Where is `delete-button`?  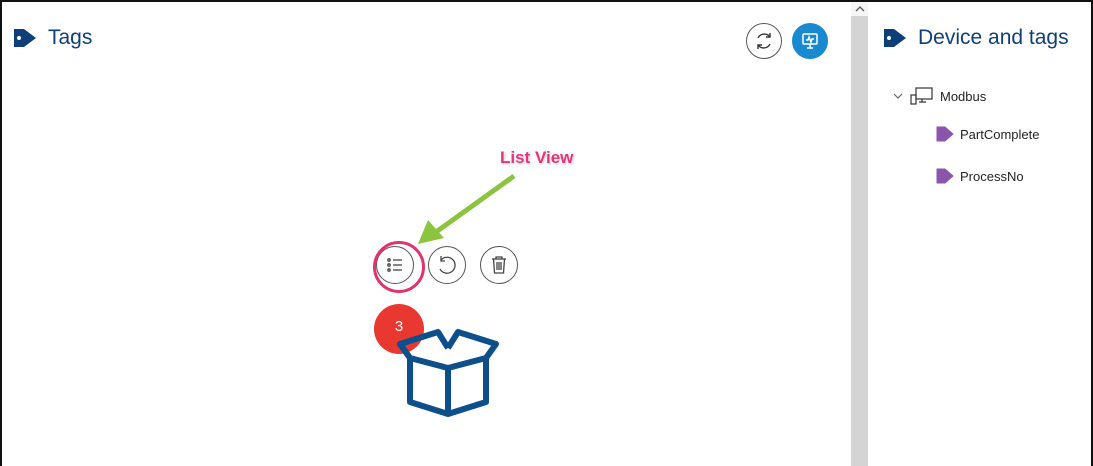
delete-button is located at coordinates (499, 265).